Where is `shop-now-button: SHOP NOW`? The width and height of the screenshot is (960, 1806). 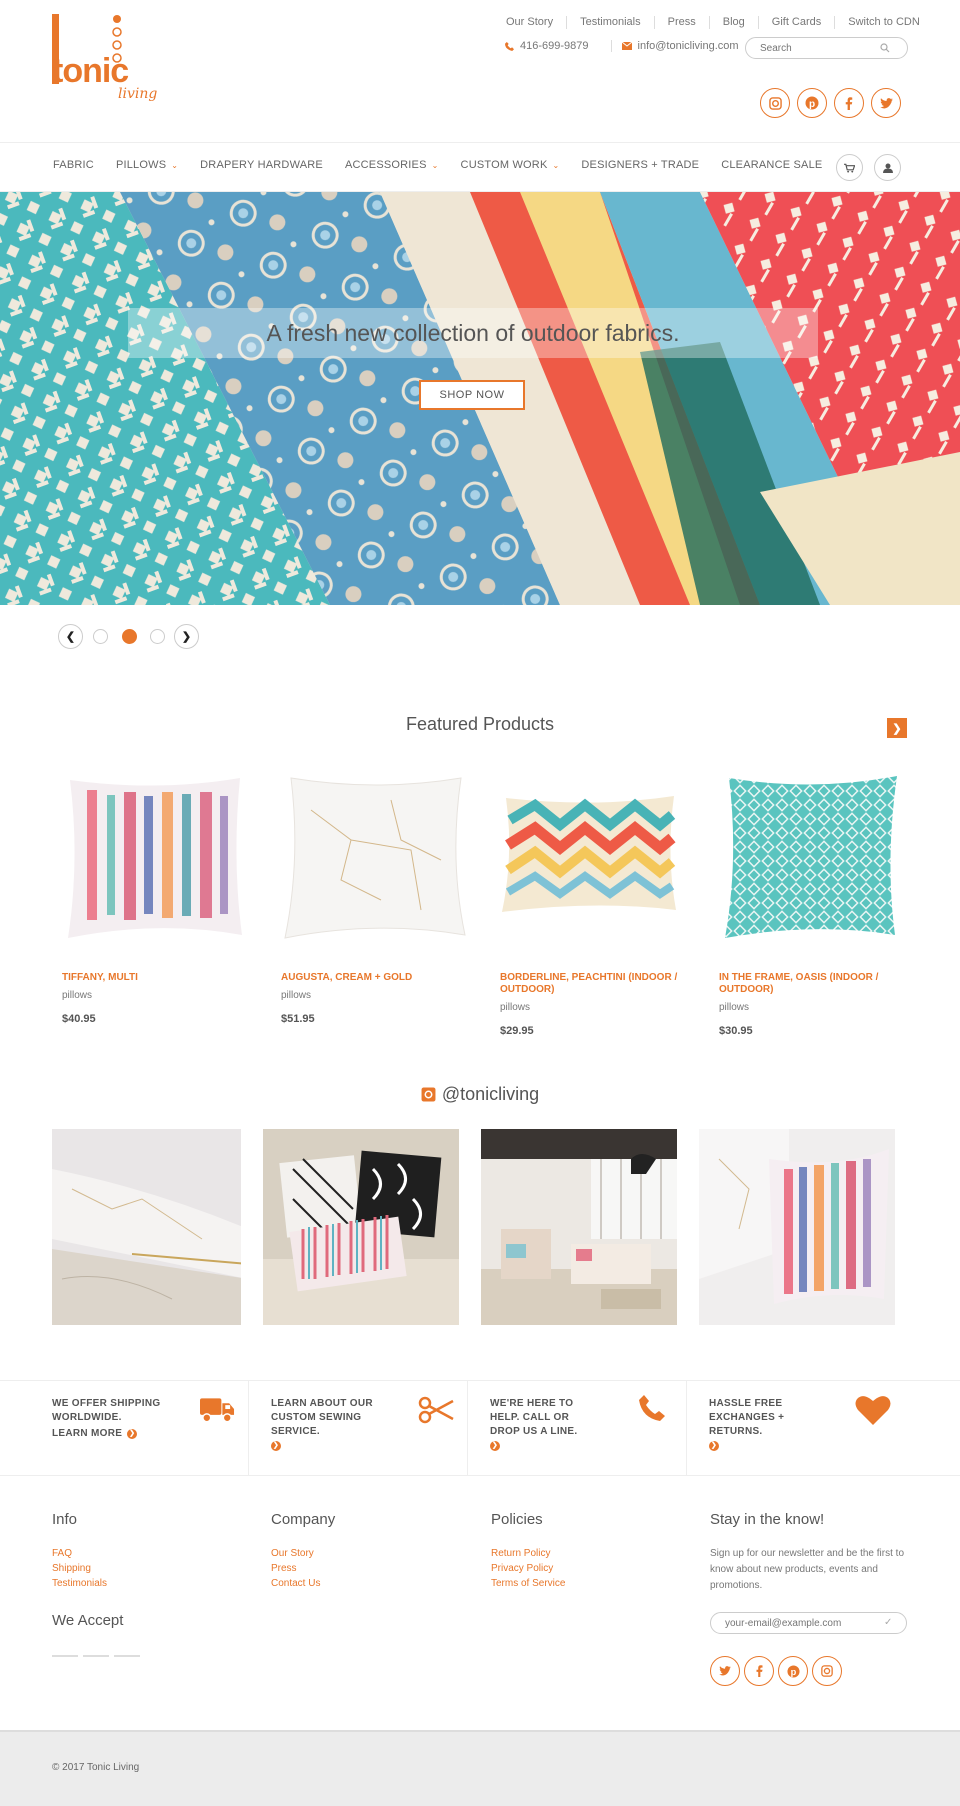 shop-now-button: SHOP NOW is located at coordinates (472, 395).